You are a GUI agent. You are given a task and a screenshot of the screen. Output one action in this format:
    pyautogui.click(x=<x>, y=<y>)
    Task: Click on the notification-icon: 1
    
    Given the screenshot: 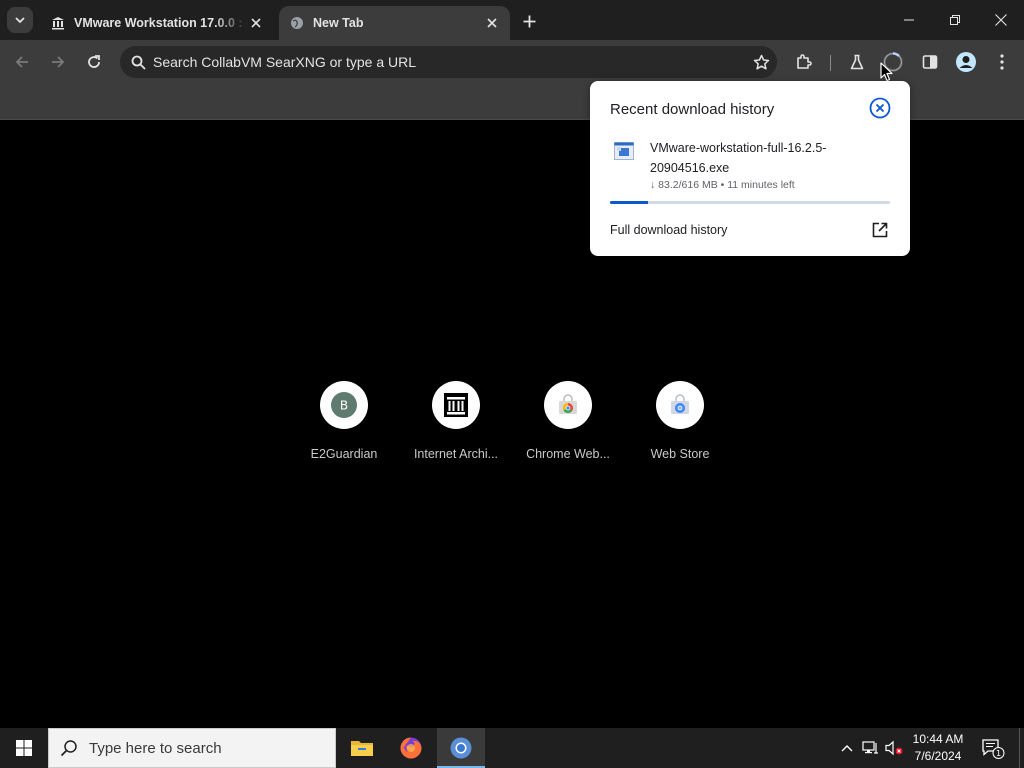 What is the action you would take?
    pyautogui.click(x=993, y=749)
    